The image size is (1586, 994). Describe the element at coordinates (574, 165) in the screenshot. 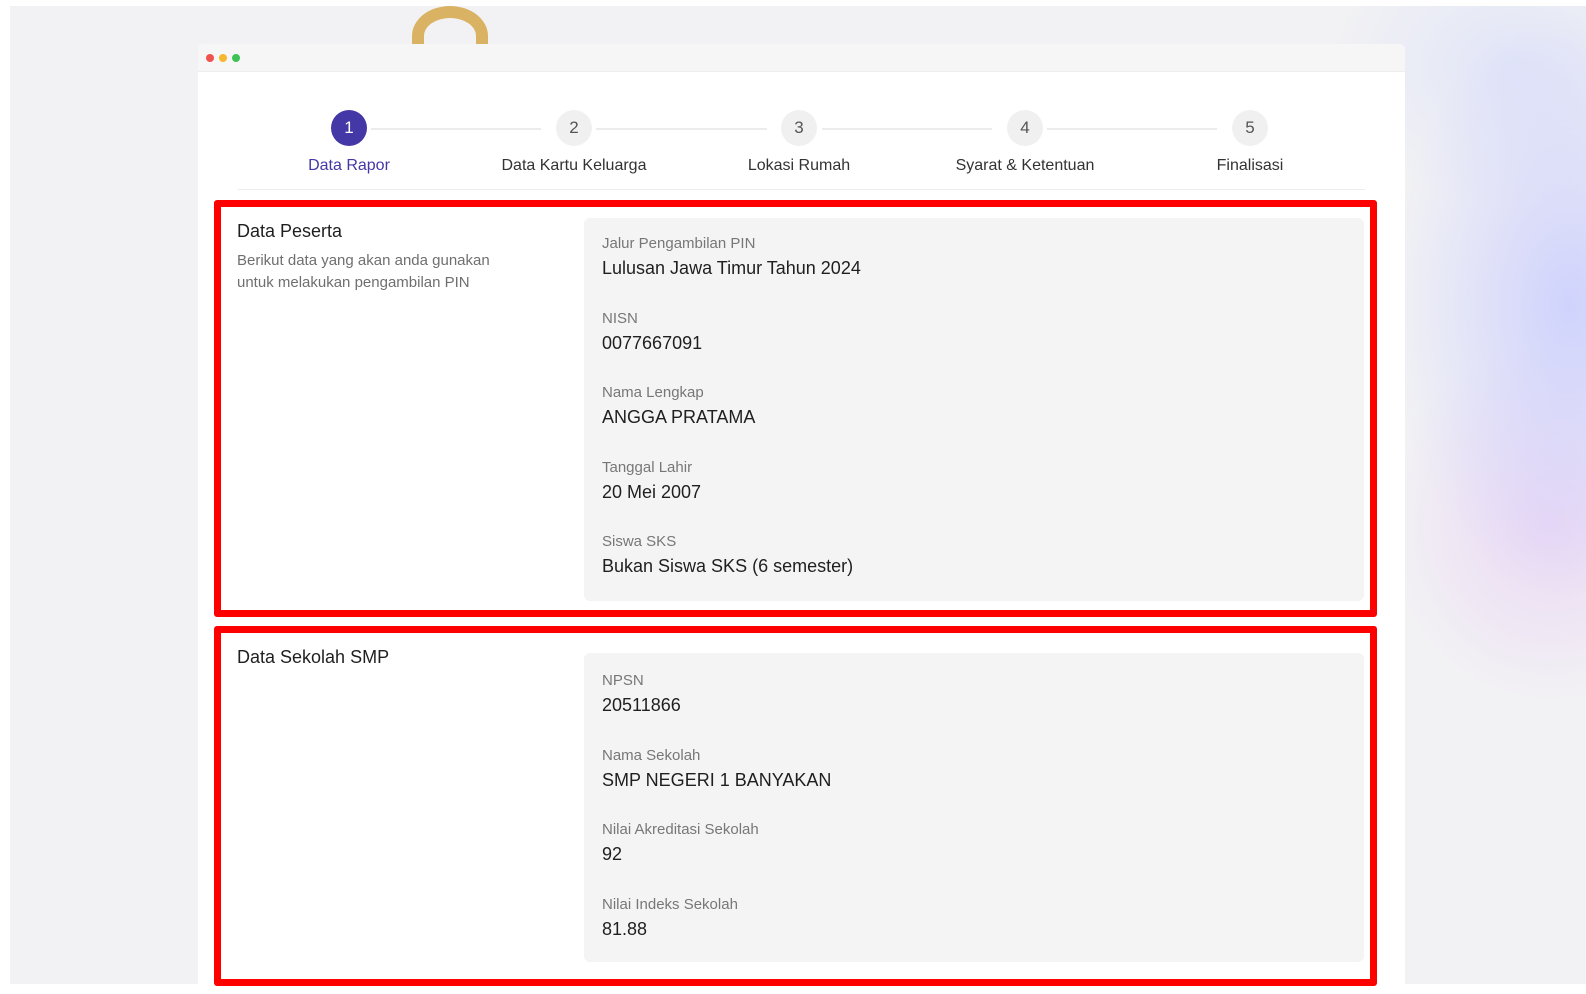

I see `step-label: Data Kartu Keluarga` at that location.